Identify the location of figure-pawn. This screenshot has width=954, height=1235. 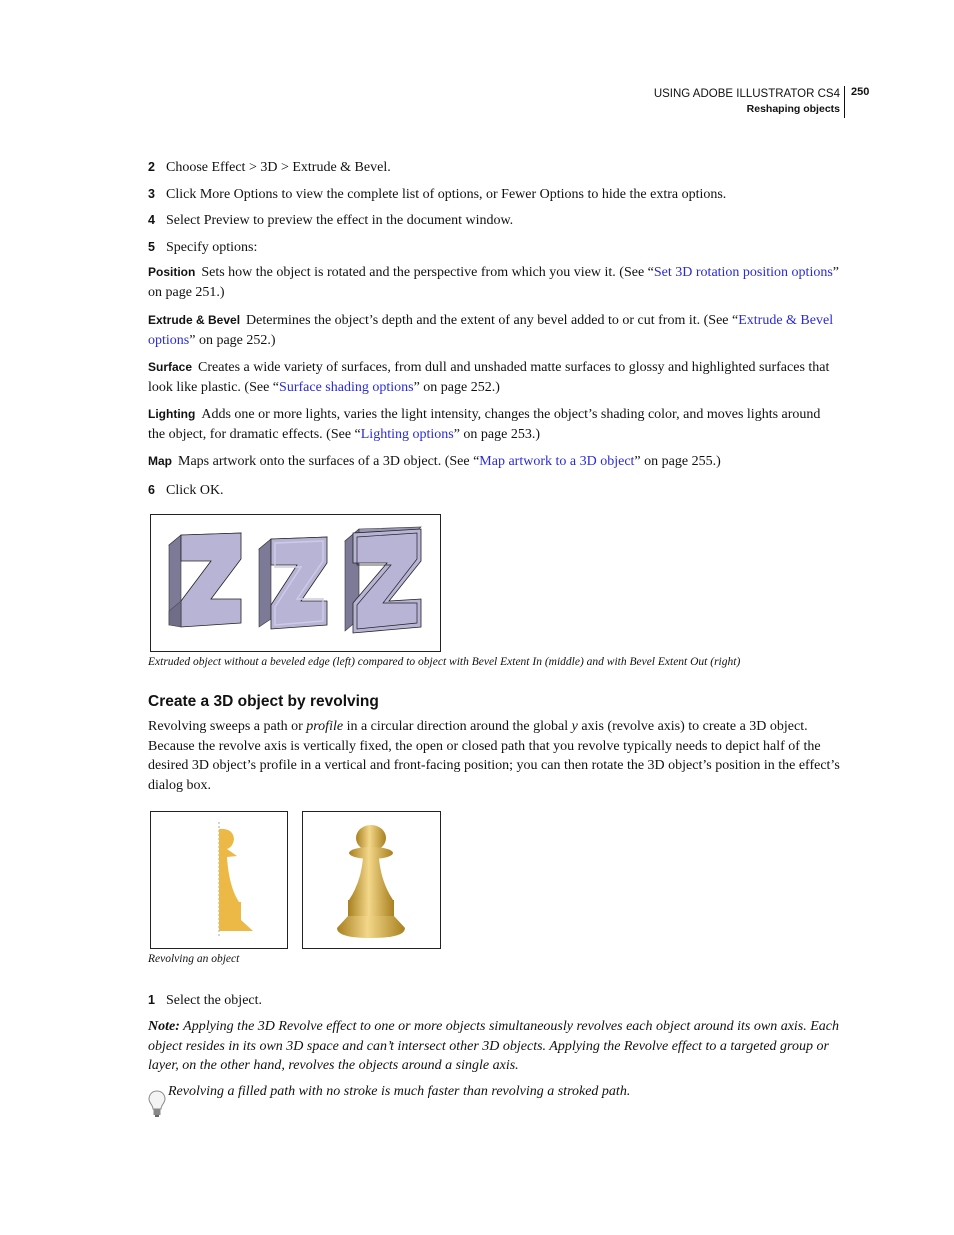
(371, 880).